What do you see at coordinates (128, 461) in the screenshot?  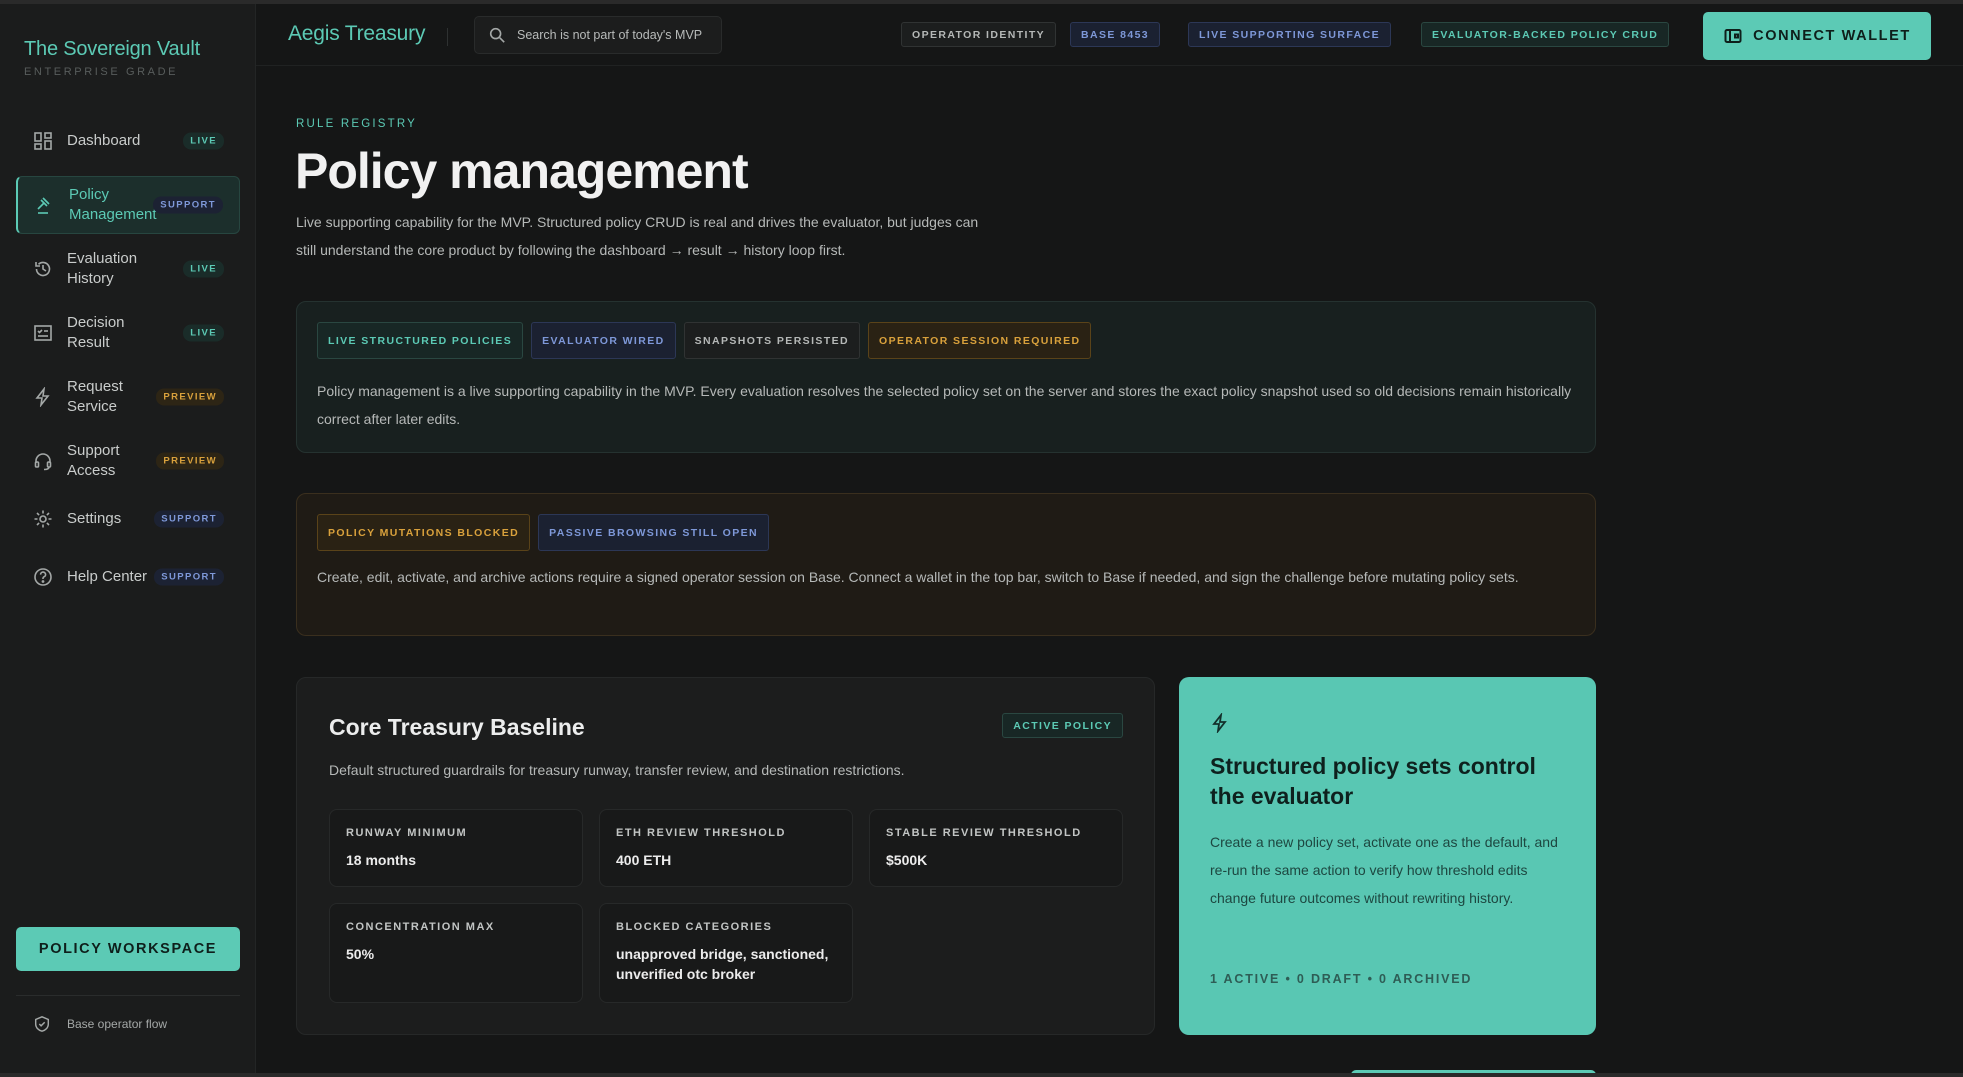 I see `sidebar-item-support-access: Support Access PREVIEW` at bounding box center [128, 461].